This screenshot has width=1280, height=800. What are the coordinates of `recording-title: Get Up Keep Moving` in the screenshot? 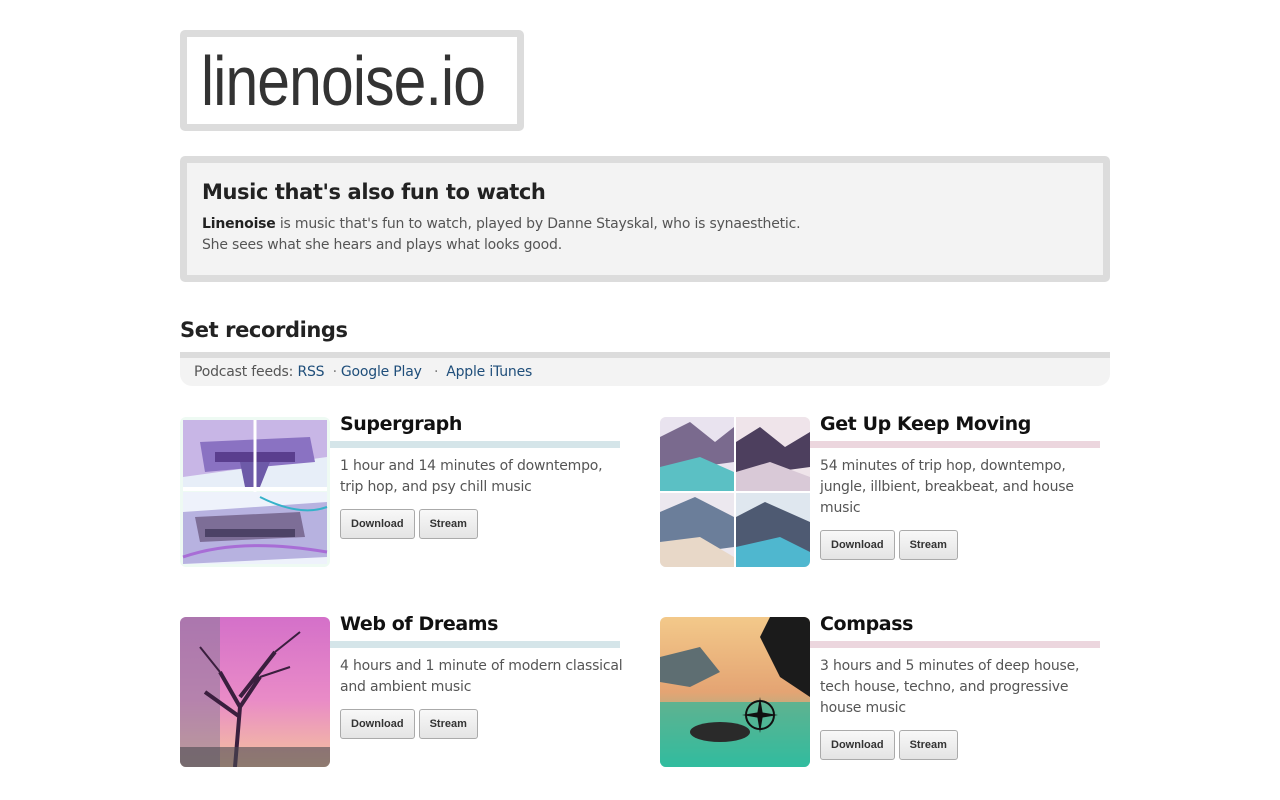 It's located at (925, 424).